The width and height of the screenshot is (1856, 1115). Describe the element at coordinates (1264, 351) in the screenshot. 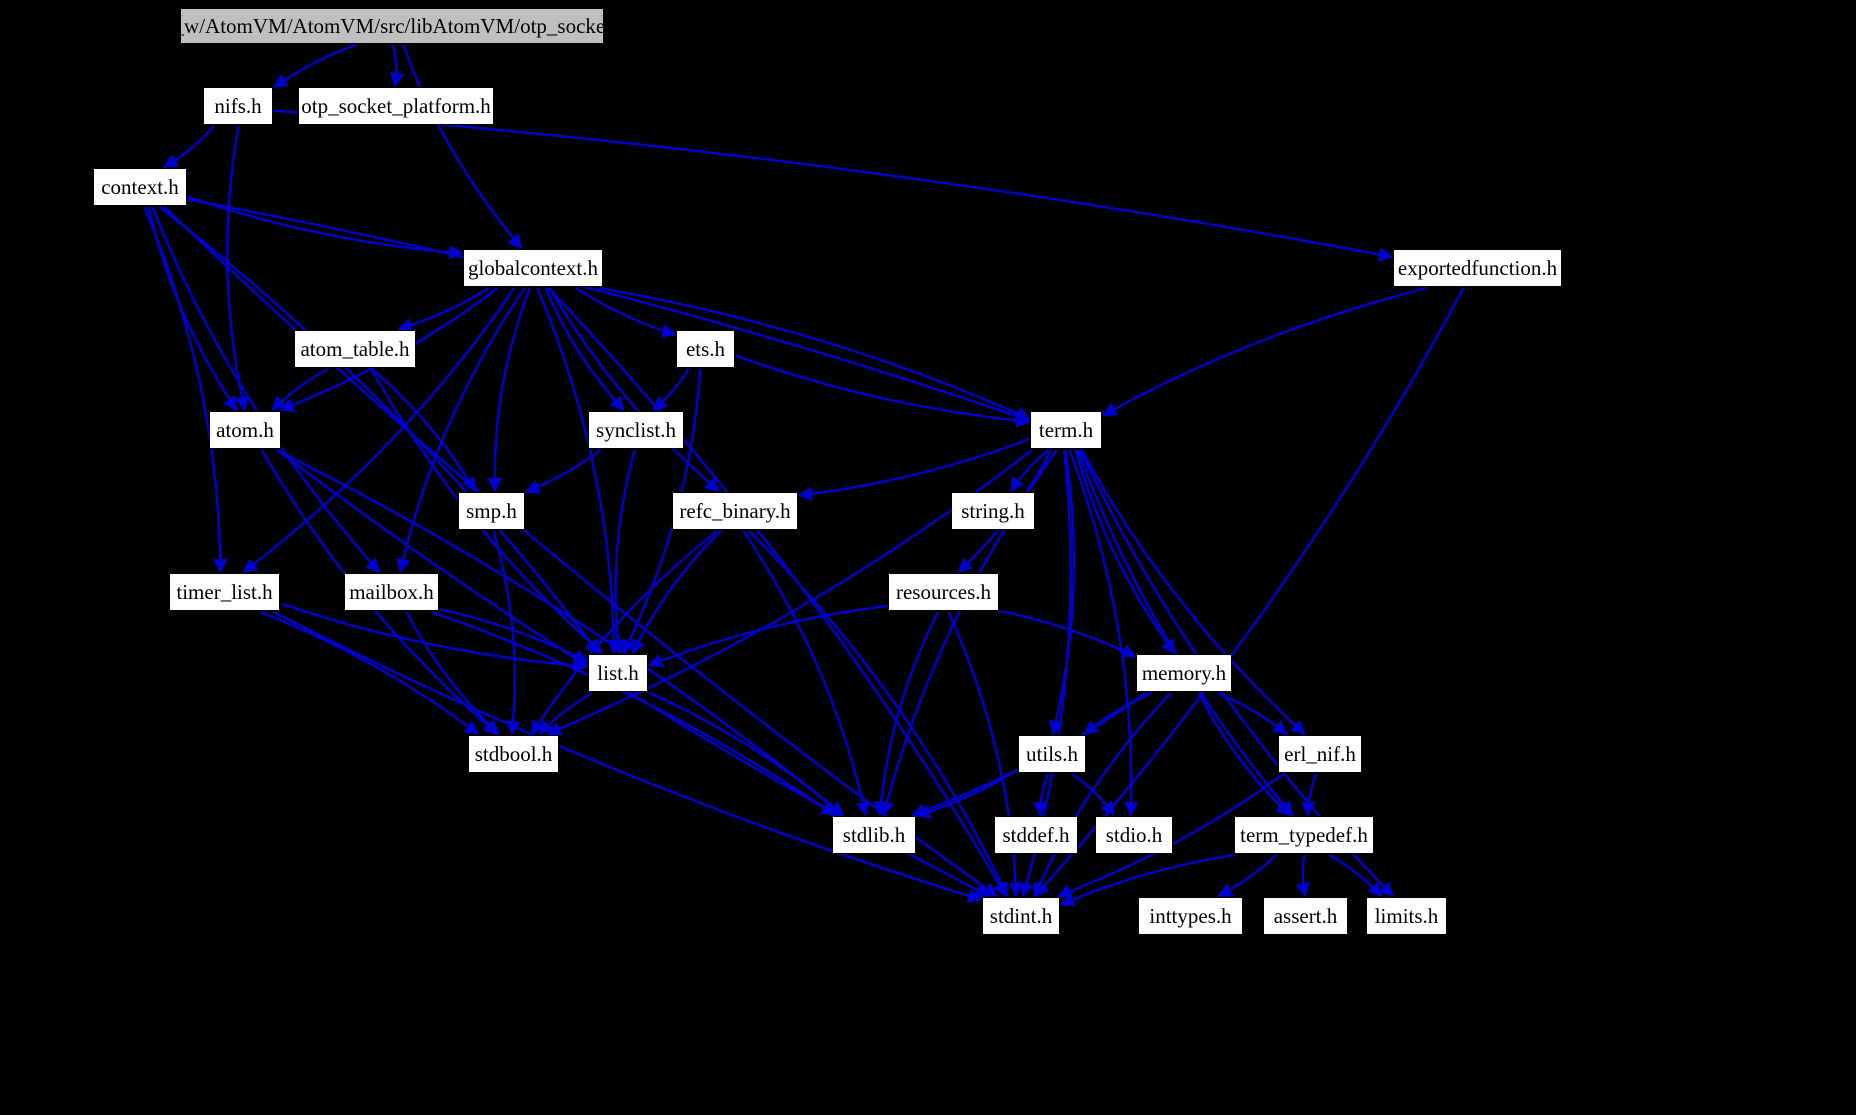

I see `edge-exportedfunction-to-term` at that location.